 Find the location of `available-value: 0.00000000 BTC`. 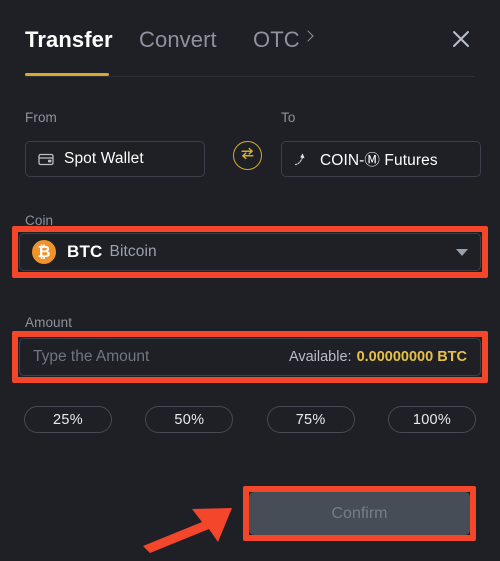

available-value: 0.00000000 BTC is located at coordinates (411, 357).